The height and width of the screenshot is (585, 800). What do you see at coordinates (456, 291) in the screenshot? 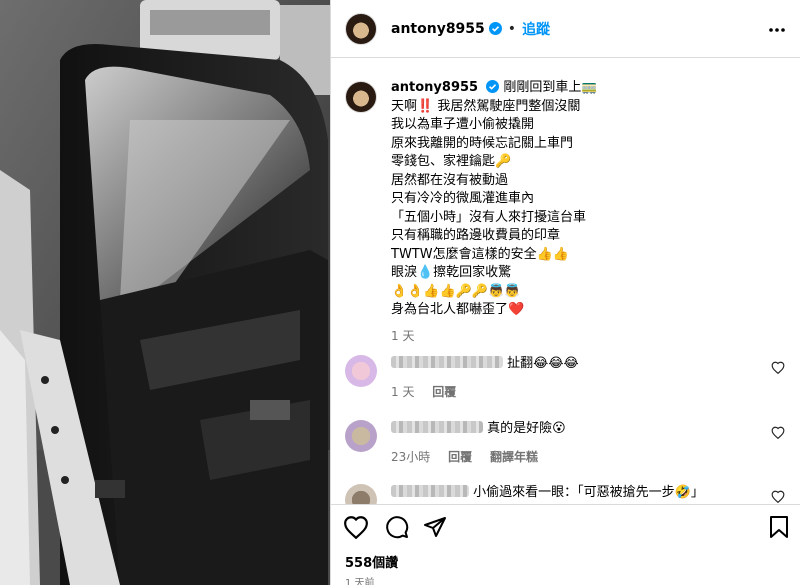
I see `caption-line: 👌👌👍👍🔑🔑👼👼` at bounding box center [456, 291].